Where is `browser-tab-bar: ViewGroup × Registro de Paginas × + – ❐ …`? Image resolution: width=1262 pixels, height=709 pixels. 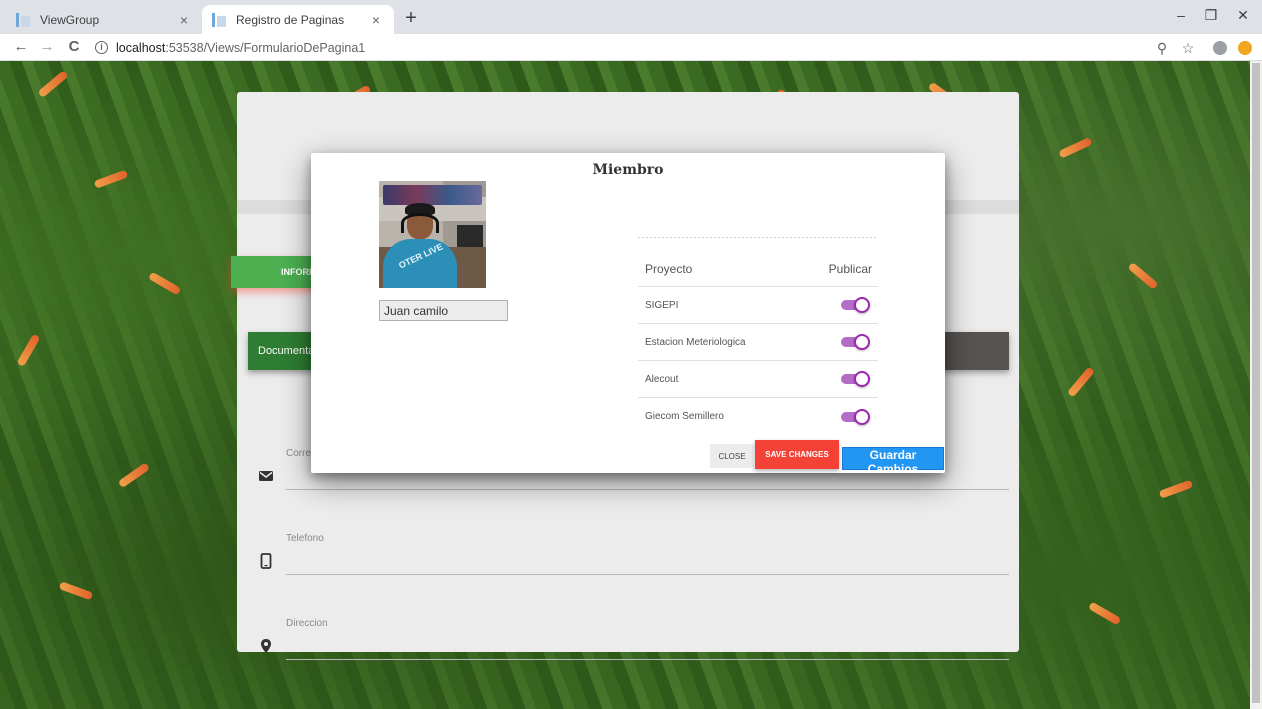 browser-tab-bar: ViewGroup × Registro de Paginas × + – ❐ … is located at coordinates (631, 17).